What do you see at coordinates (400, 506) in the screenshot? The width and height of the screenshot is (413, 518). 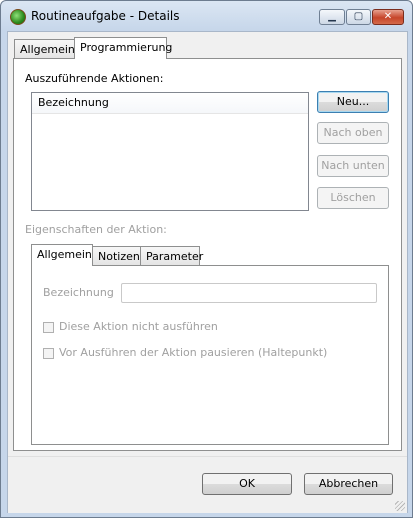 I see `resize-grip-icon` at bounding box center [400, 506].